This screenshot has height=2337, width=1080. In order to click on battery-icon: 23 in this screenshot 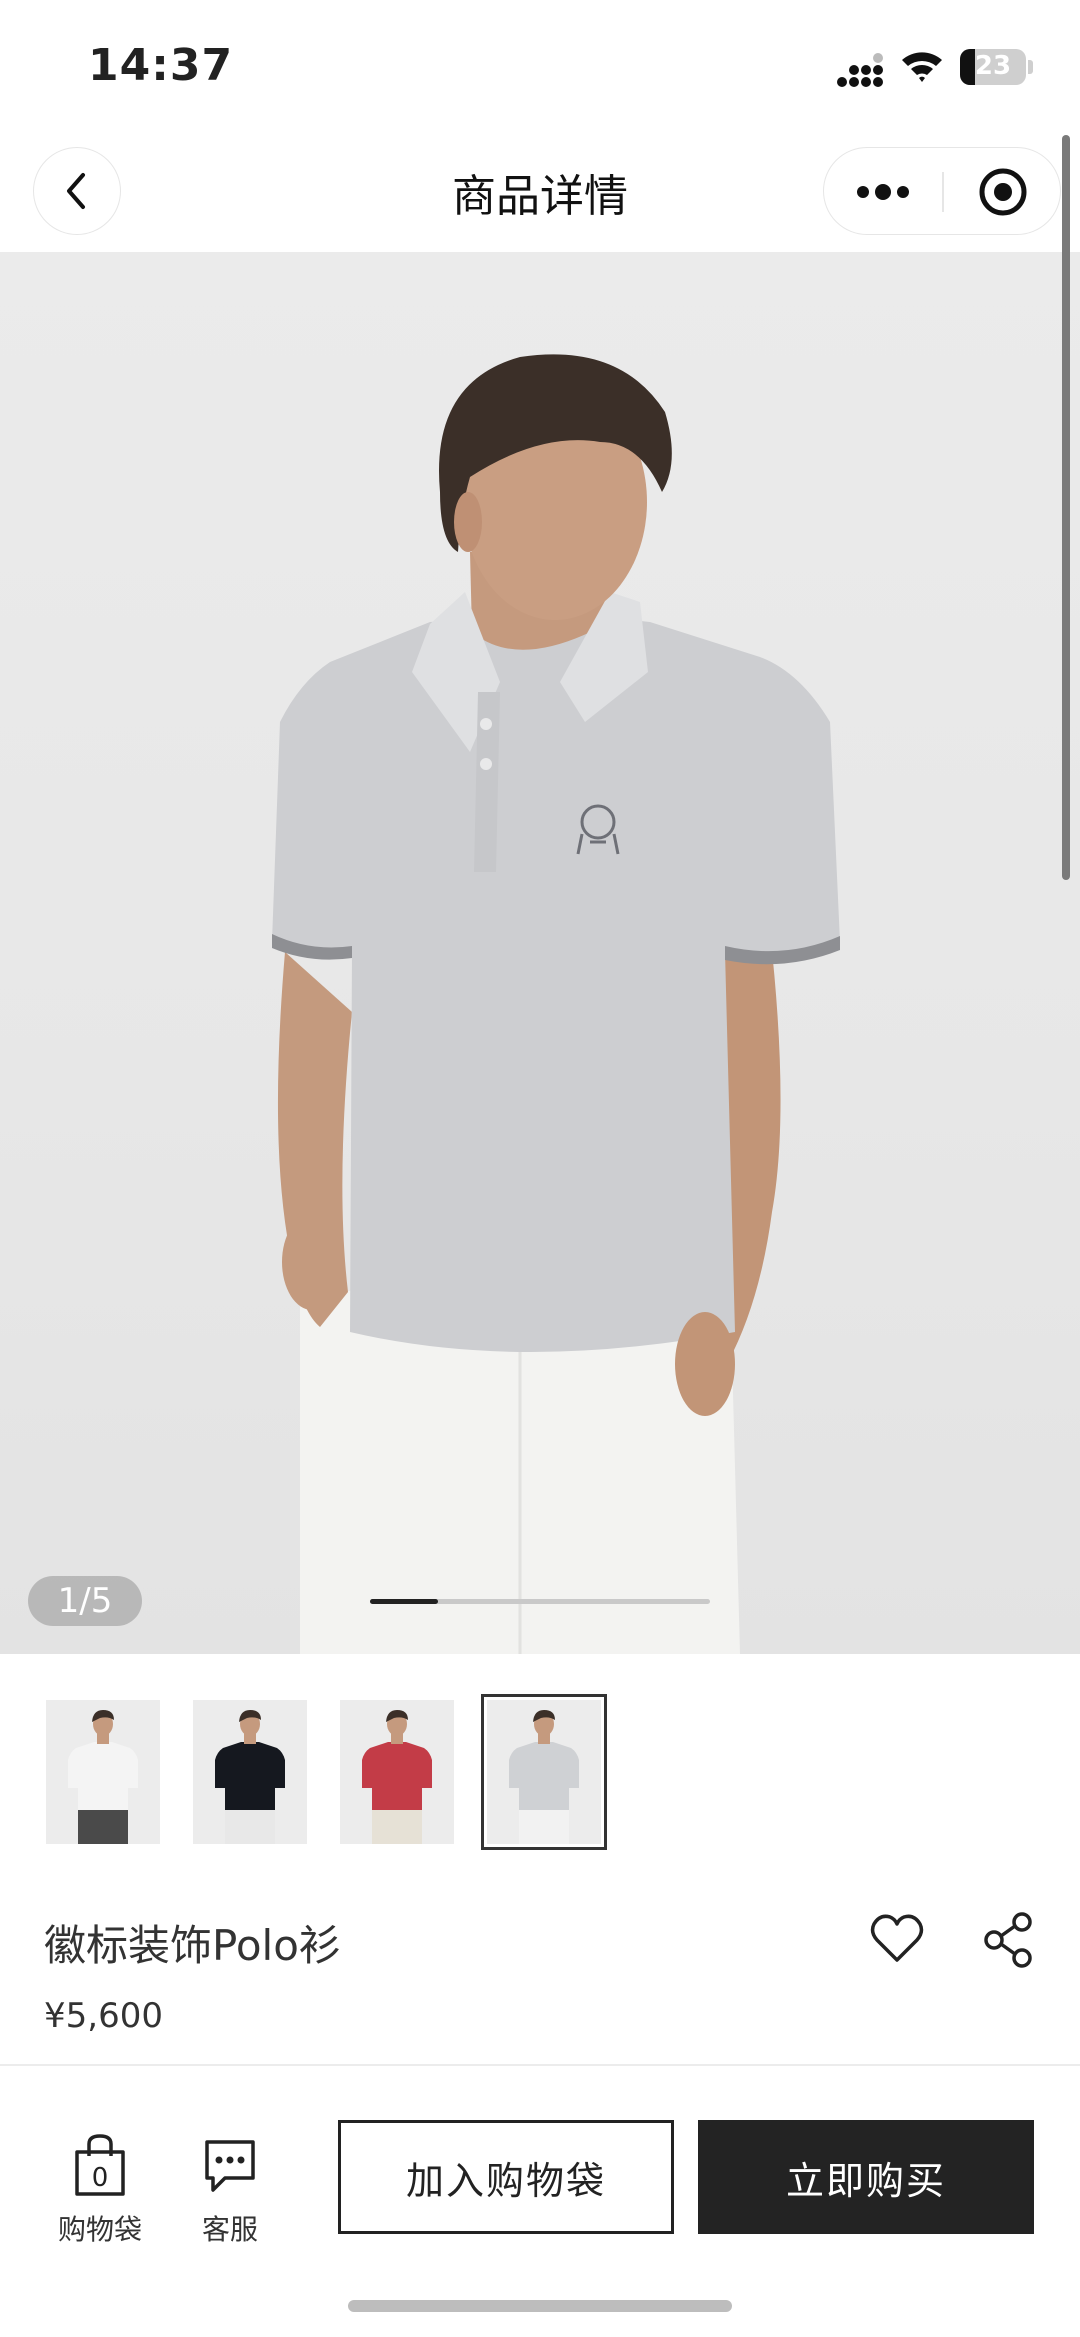, I will do `click(993, 67)`.